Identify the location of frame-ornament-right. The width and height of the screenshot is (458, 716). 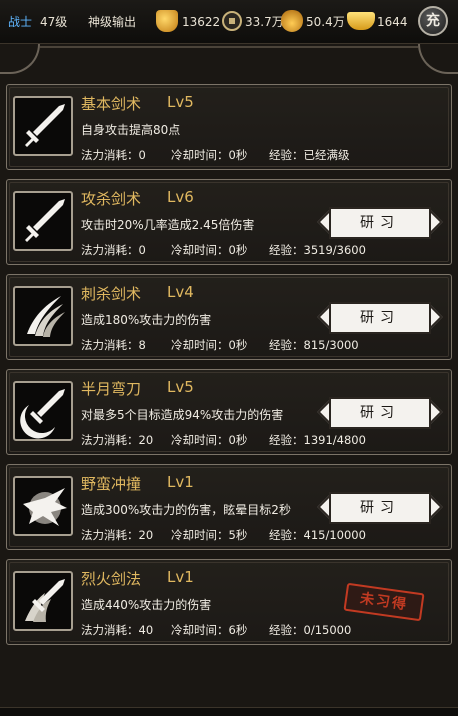
(438, 59).